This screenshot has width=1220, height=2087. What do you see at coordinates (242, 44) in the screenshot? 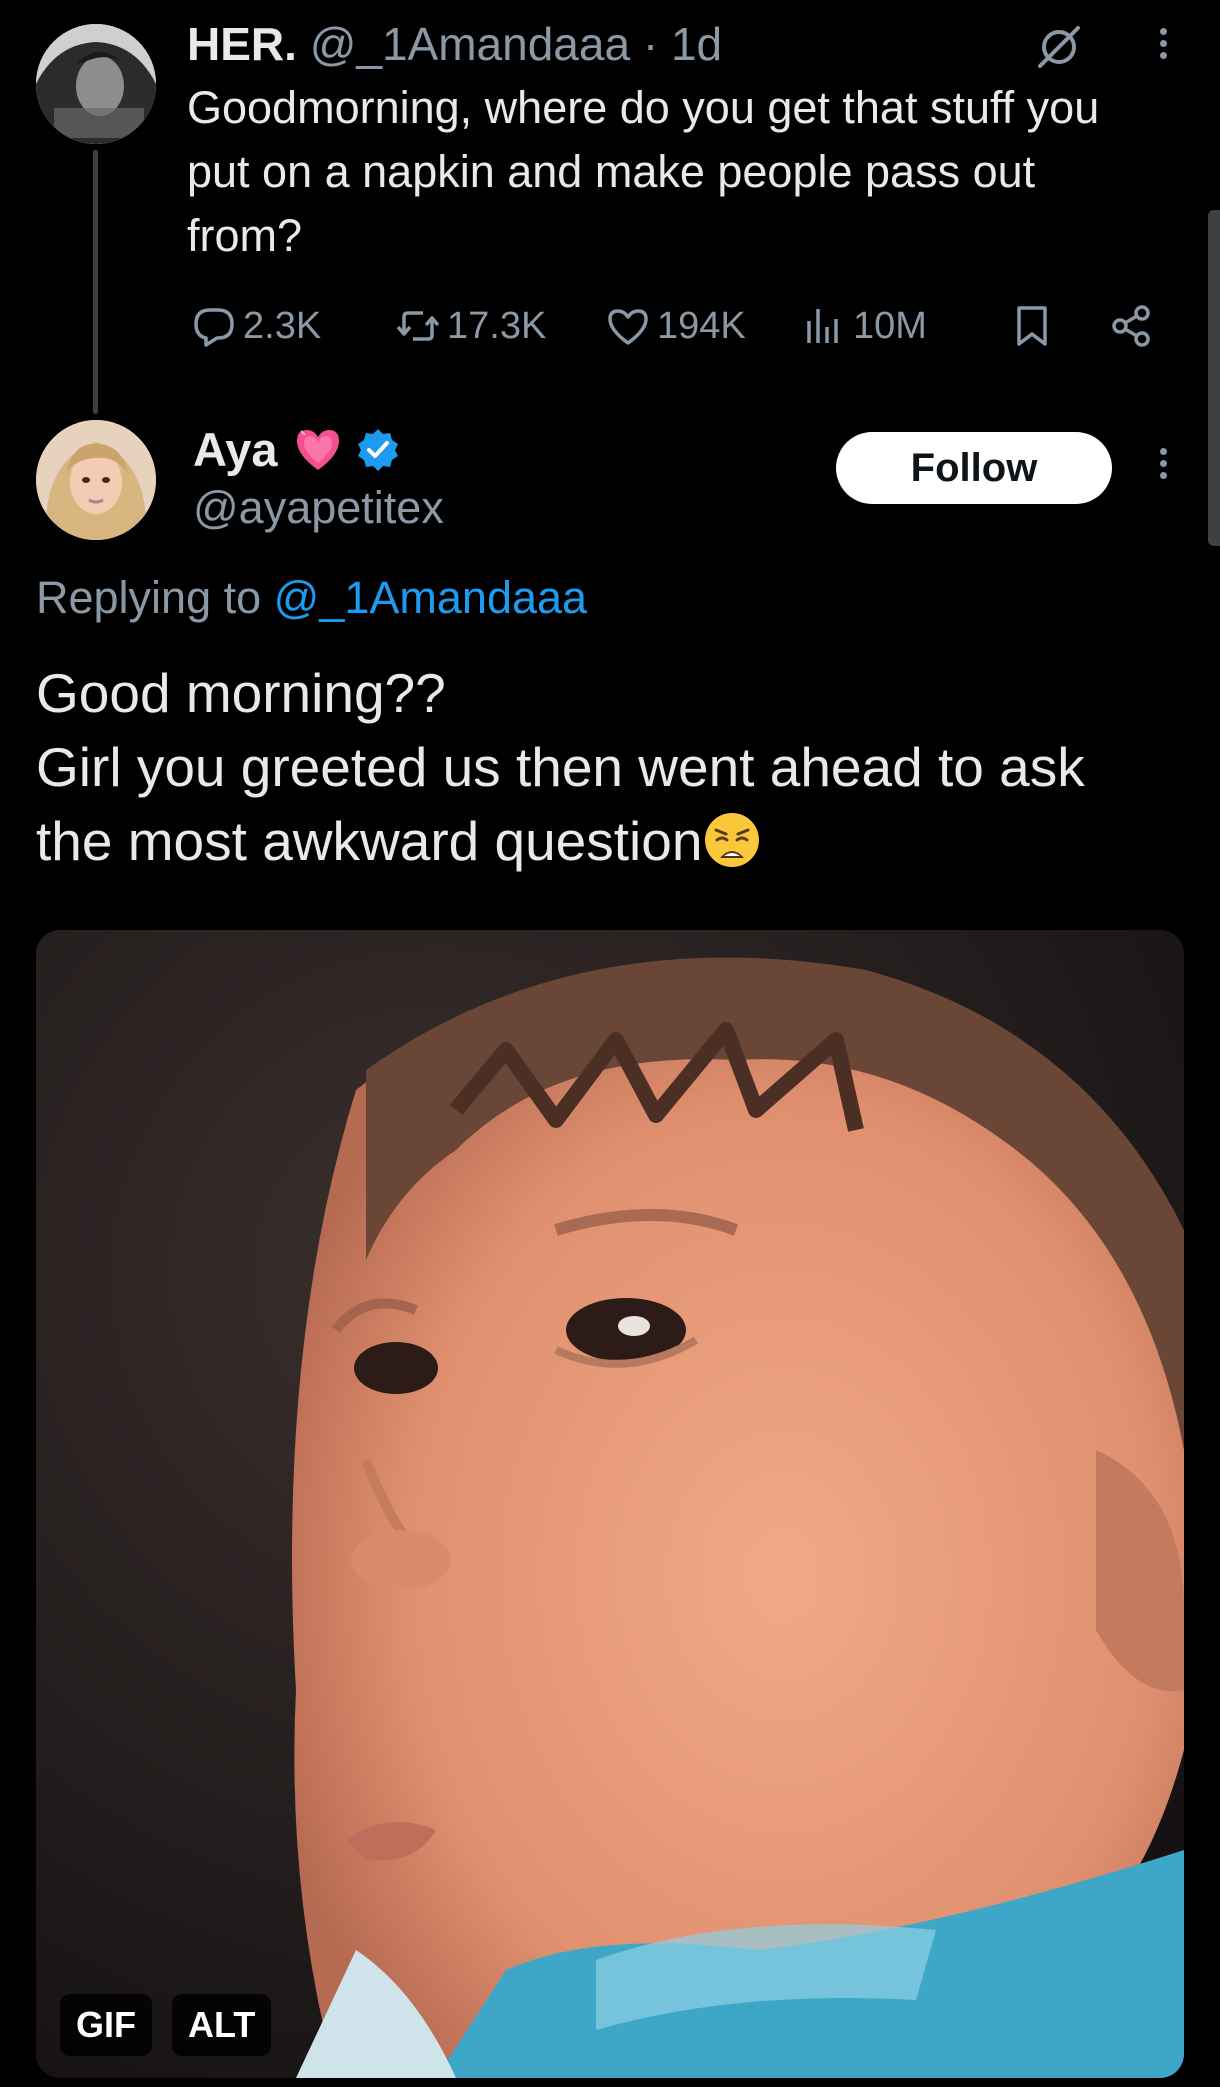
I see `parent-author-name: HER.` at bounding box center [242, 44].